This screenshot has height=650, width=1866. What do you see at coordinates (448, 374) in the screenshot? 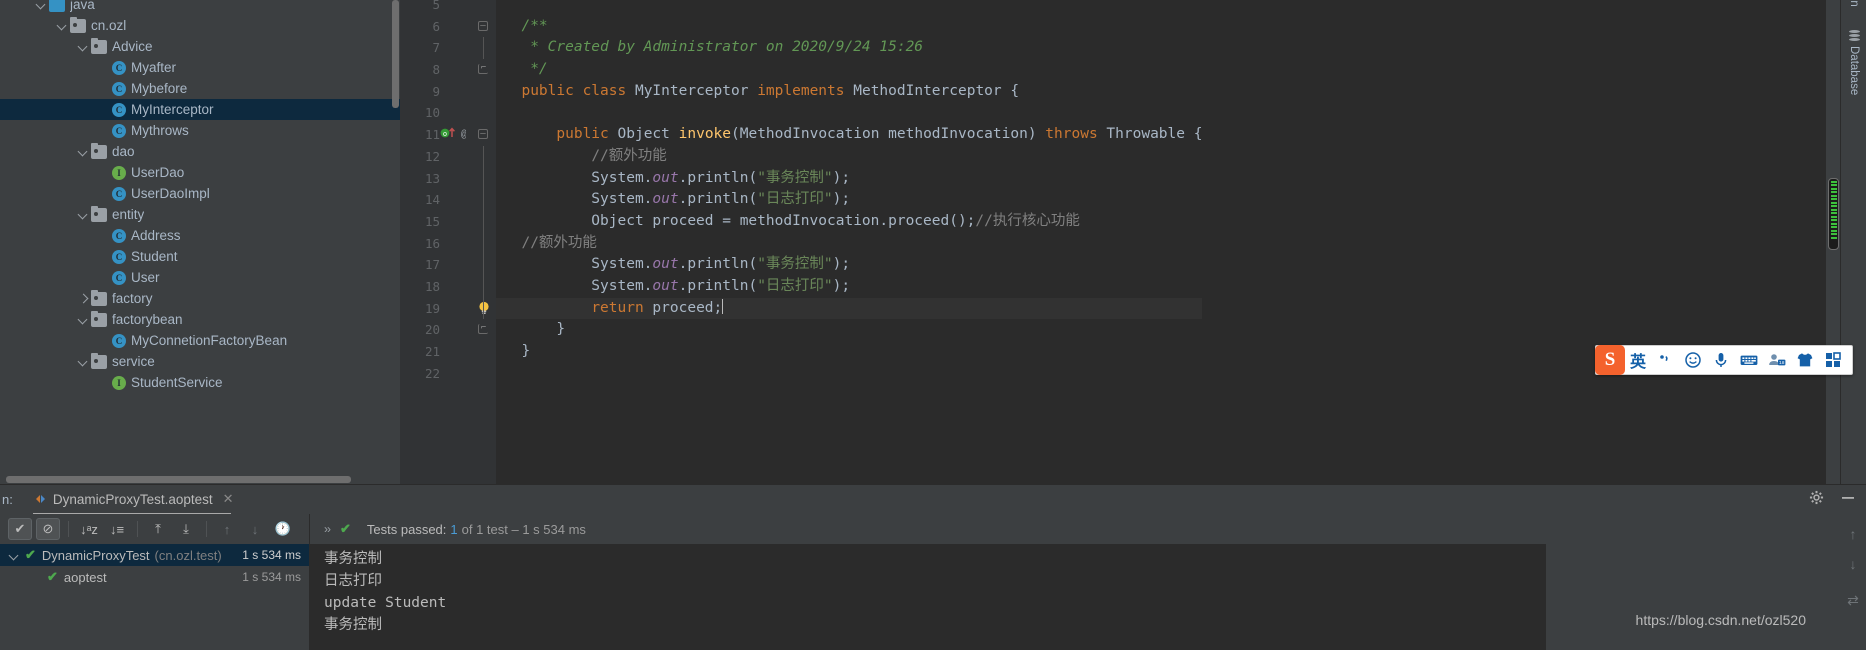
I see `gutter-line: 22` at bounding box center [448, 374].